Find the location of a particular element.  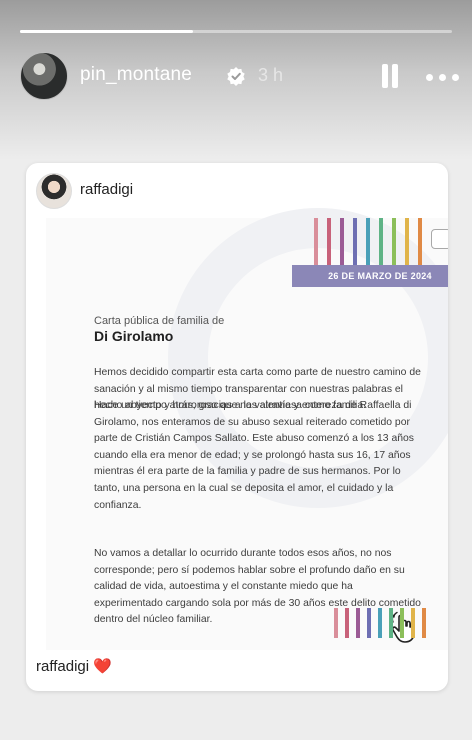

rainbow-stripes-bottom is located at coordinates (384, 623).